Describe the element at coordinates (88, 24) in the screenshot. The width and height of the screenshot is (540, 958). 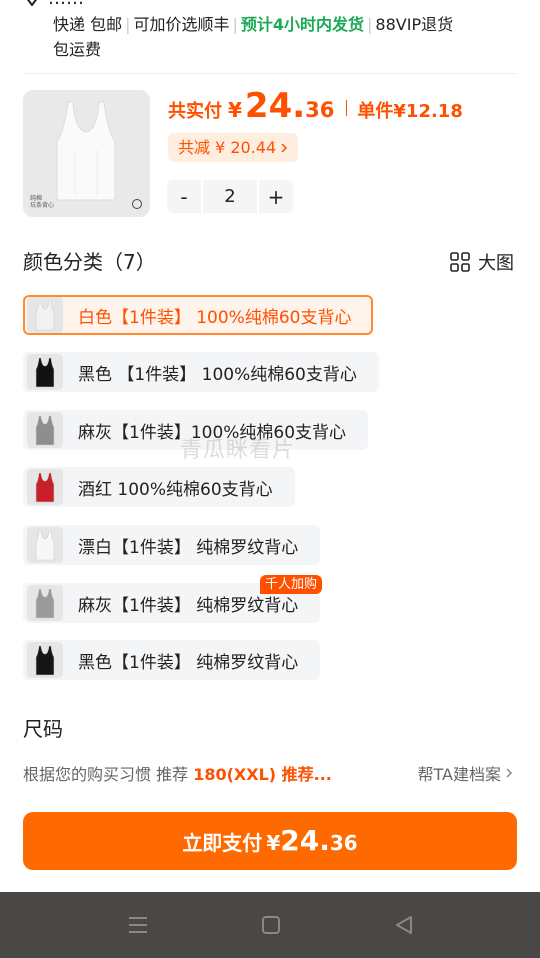
I see `express-info: 快递 包邮` at that location.